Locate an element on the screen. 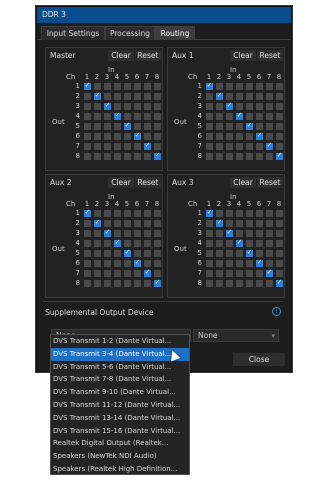 Image resolution: width=328 pixels, height=489 pixels. info-icon: i is located at coordinates (276, 311).